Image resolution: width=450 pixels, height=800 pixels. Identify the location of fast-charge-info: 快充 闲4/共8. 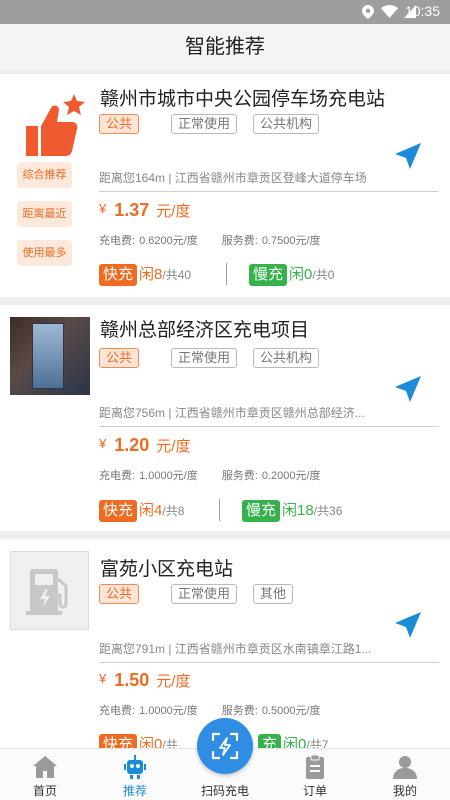
(141, 510).